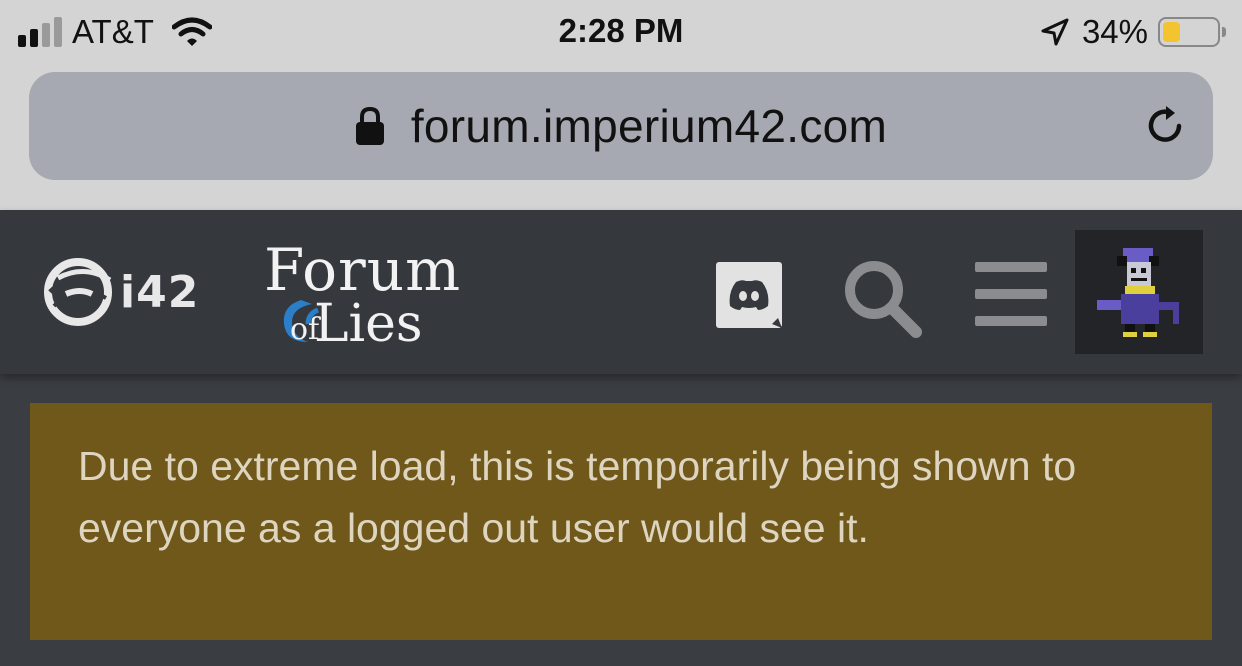  I want to click on forum-of-lies-logo: Forum of Lies, so click(382, 295).